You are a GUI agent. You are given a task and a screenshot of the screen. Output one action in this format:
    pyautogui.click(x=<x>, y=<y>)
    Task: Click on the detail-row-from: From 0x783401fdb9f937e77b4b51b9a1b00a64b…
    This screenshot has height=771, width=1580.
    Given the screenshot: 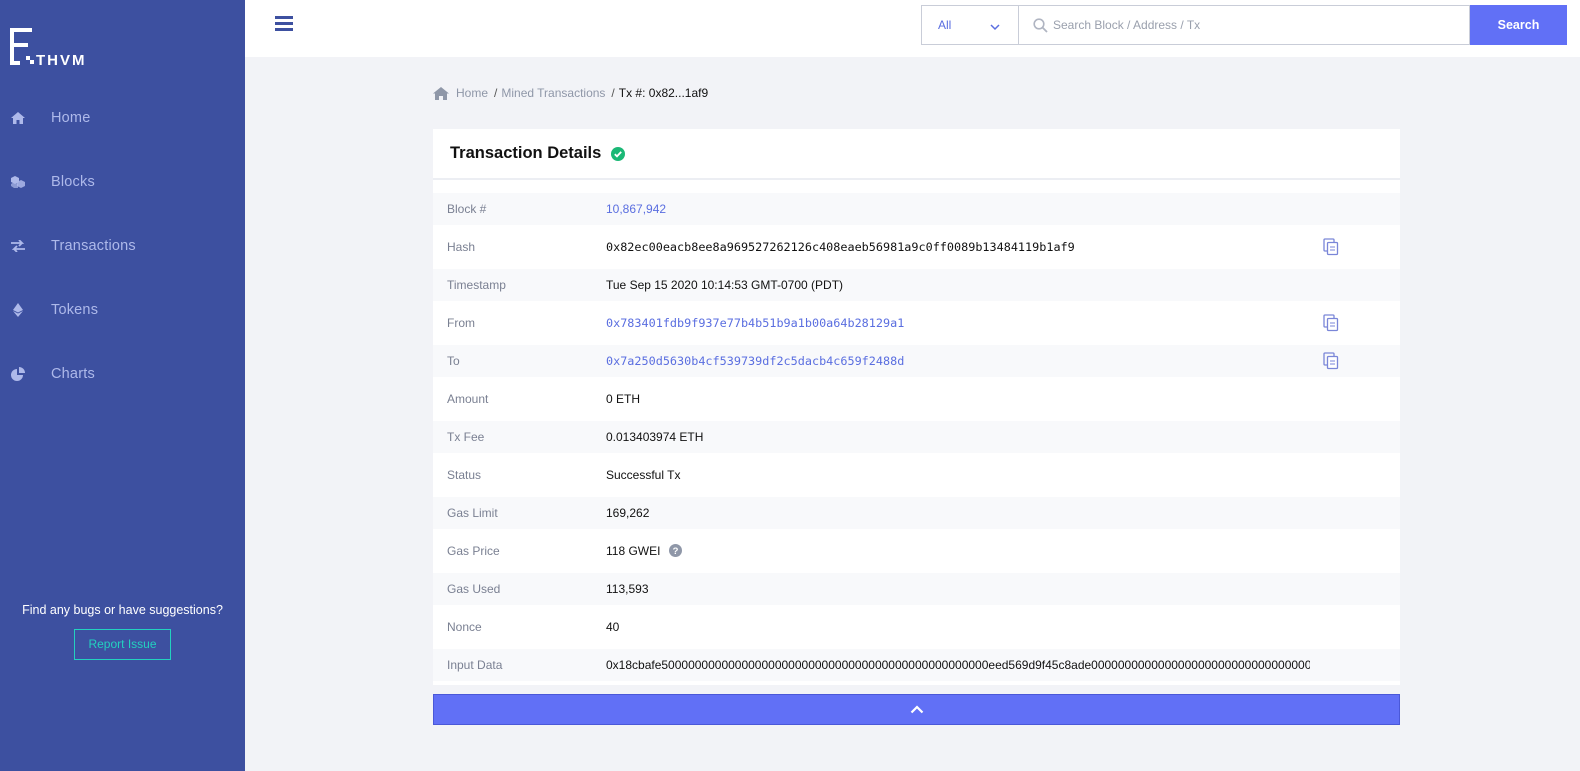 What is the action you would take?
    pyautogui.click(x=916, y=323)
    